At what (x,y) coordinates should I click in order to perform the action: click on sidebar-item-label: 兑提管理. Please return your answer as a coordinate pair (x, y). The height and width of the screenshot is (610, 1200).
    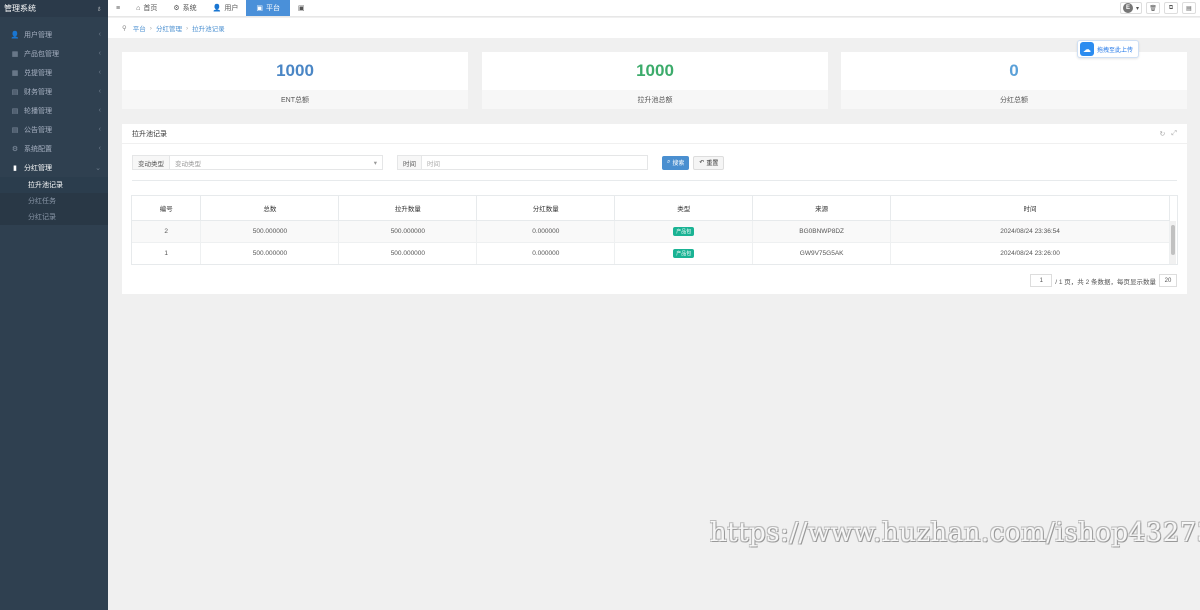
    Looking at the image, I should click on (38, 73).